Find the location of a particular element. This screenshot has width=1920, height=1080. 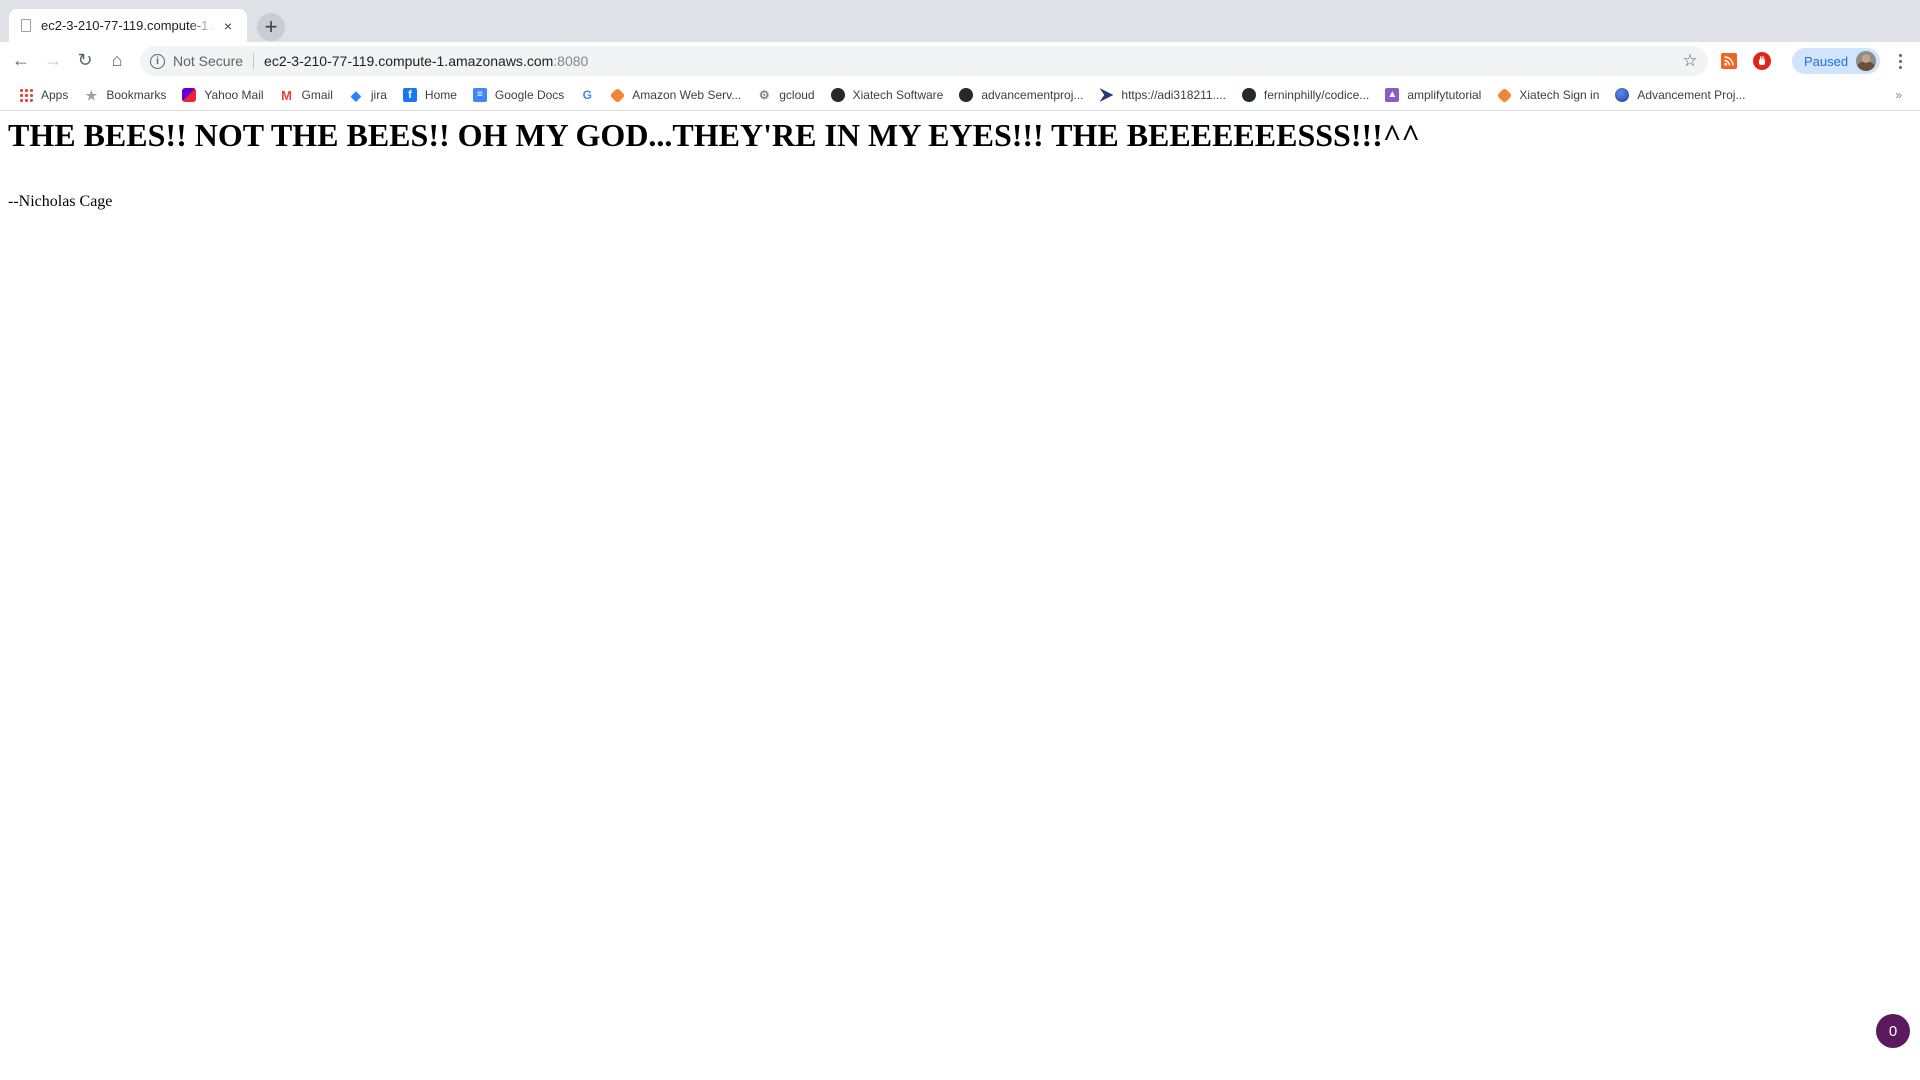

star-icon: ★ is located at coordinates (91, 95).